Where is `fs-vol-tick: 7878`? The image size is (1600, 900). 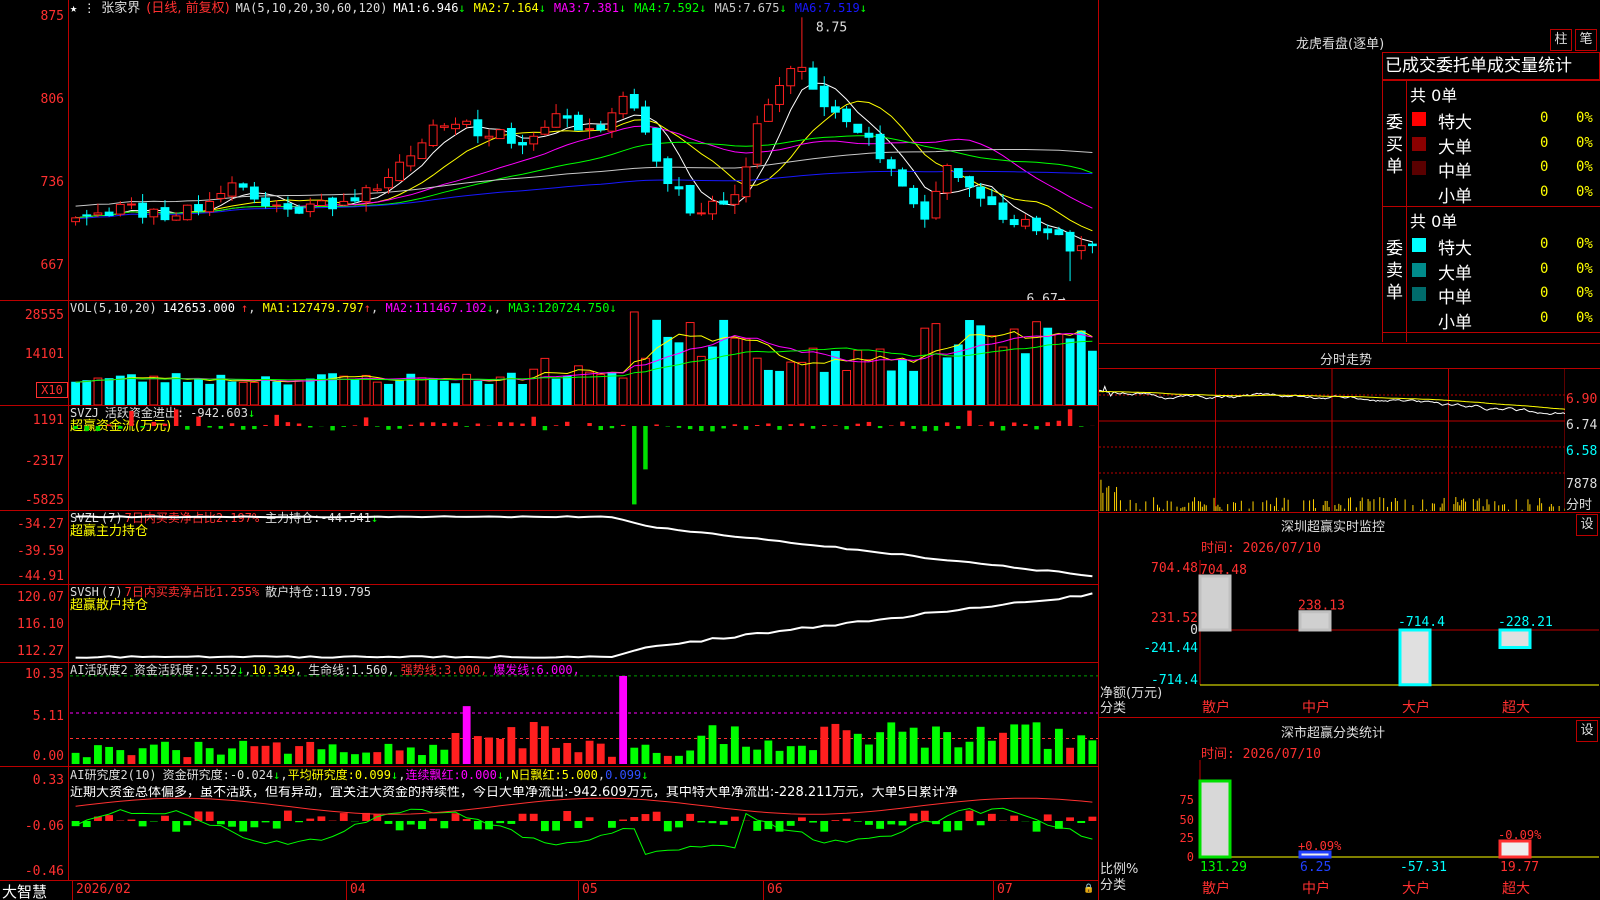 fs-vol-tick: 7878 is located at coordinates (1582, 484).